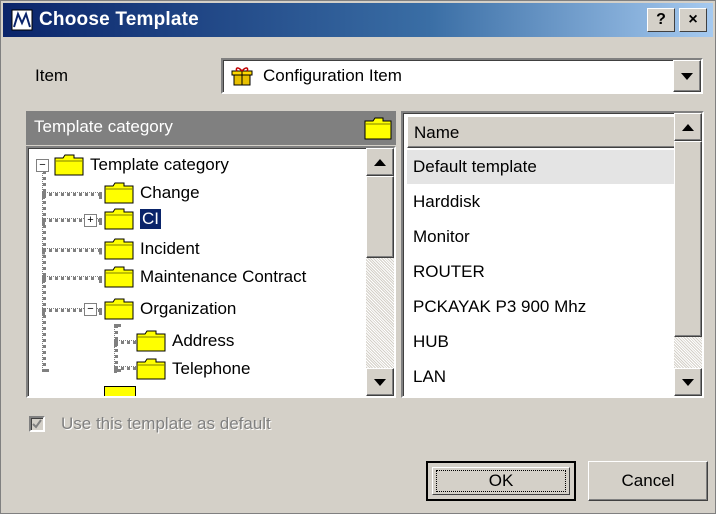 The width and height of the screenshot is (718, 516). What do you see at coordinates (693, 20) in the screenshot?
I see `close-button: ×` at bounding box center [693, 20].